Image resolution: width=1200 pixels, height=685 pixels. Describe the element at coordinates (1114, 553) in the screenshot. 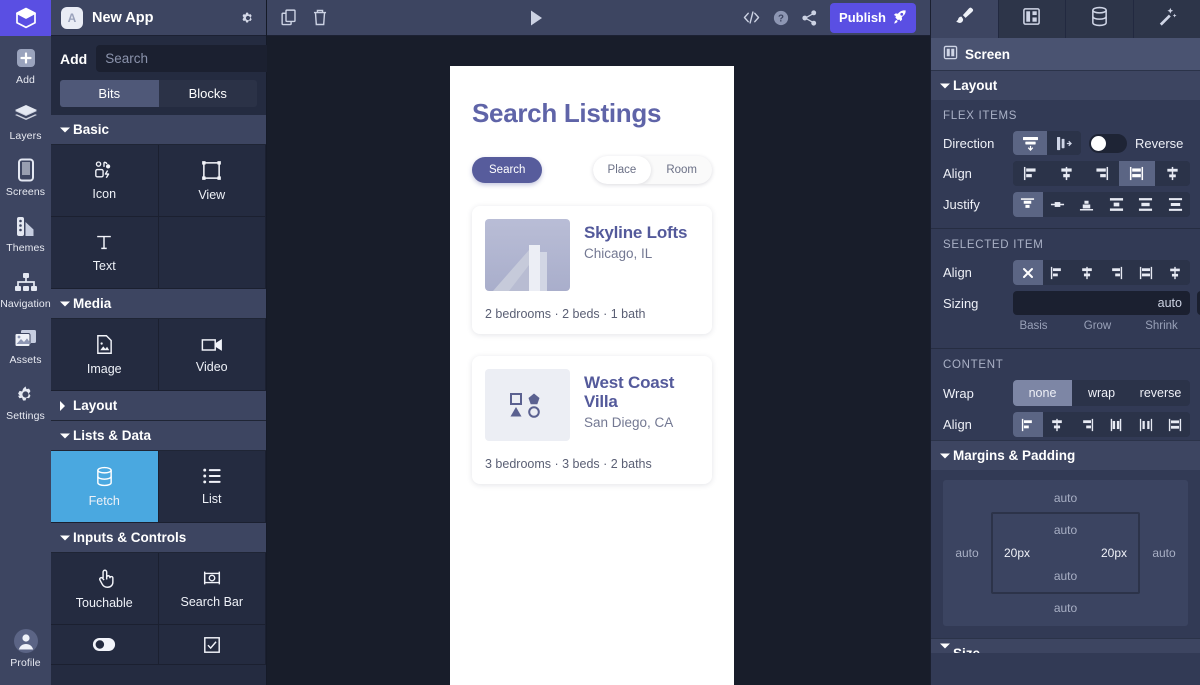

I see `padding-right-value: 20px` at that location.